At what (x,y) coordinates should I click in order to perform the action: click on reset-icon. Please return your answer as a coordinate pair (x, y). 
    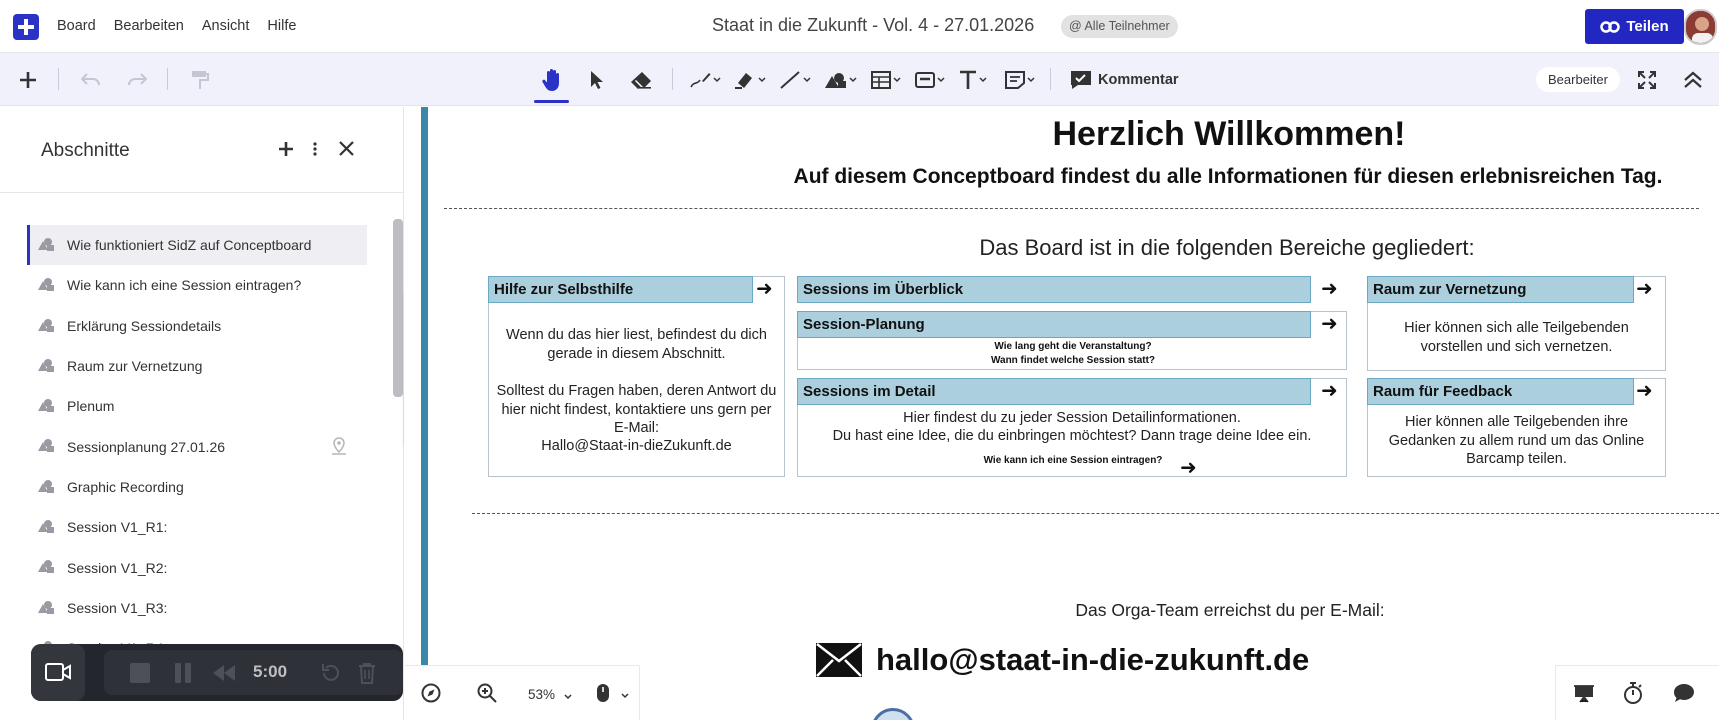
    Looking at the image, I should click on (330, 672).